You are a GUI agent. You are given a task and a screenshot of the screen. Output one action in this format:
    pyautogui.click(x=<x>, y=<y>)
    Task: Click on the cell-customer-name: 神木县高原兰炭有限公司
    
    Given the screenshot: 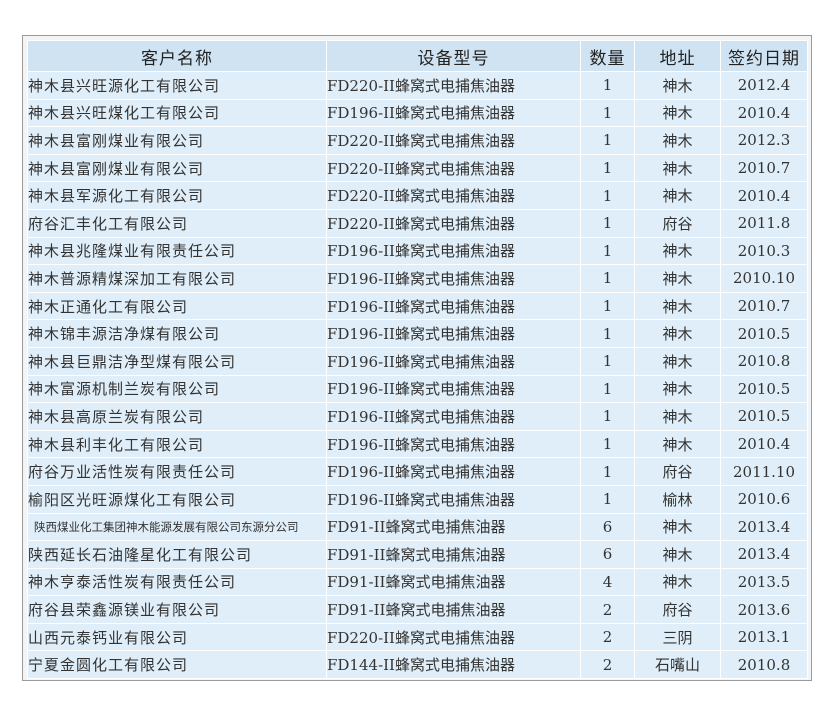 What is the action you would take?
    pyautogui.click(x=177, y=416)
    